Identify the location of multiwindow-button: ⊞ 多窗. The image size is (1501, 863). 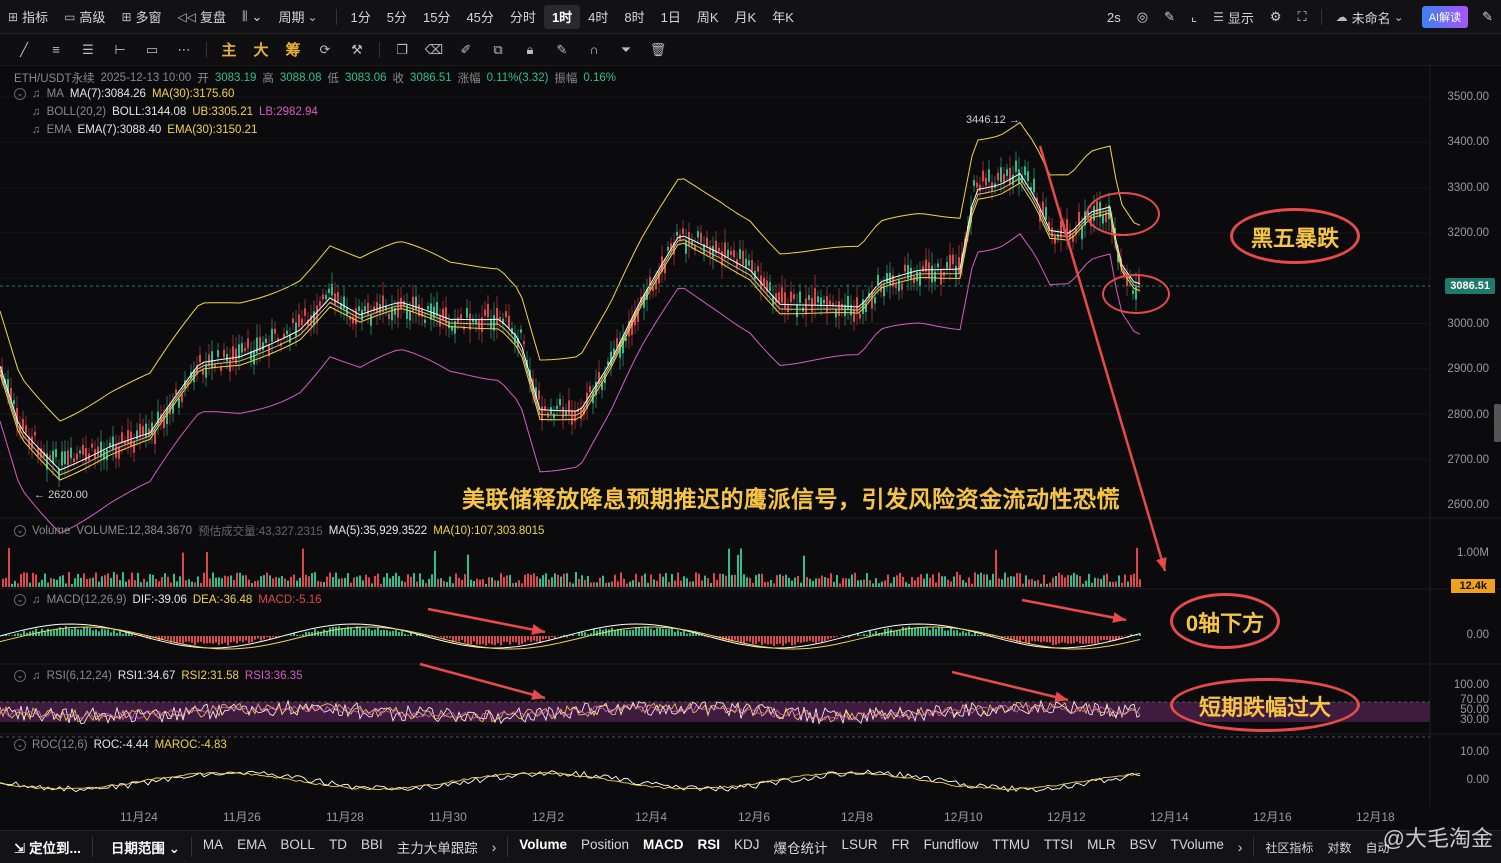
(141, 17).